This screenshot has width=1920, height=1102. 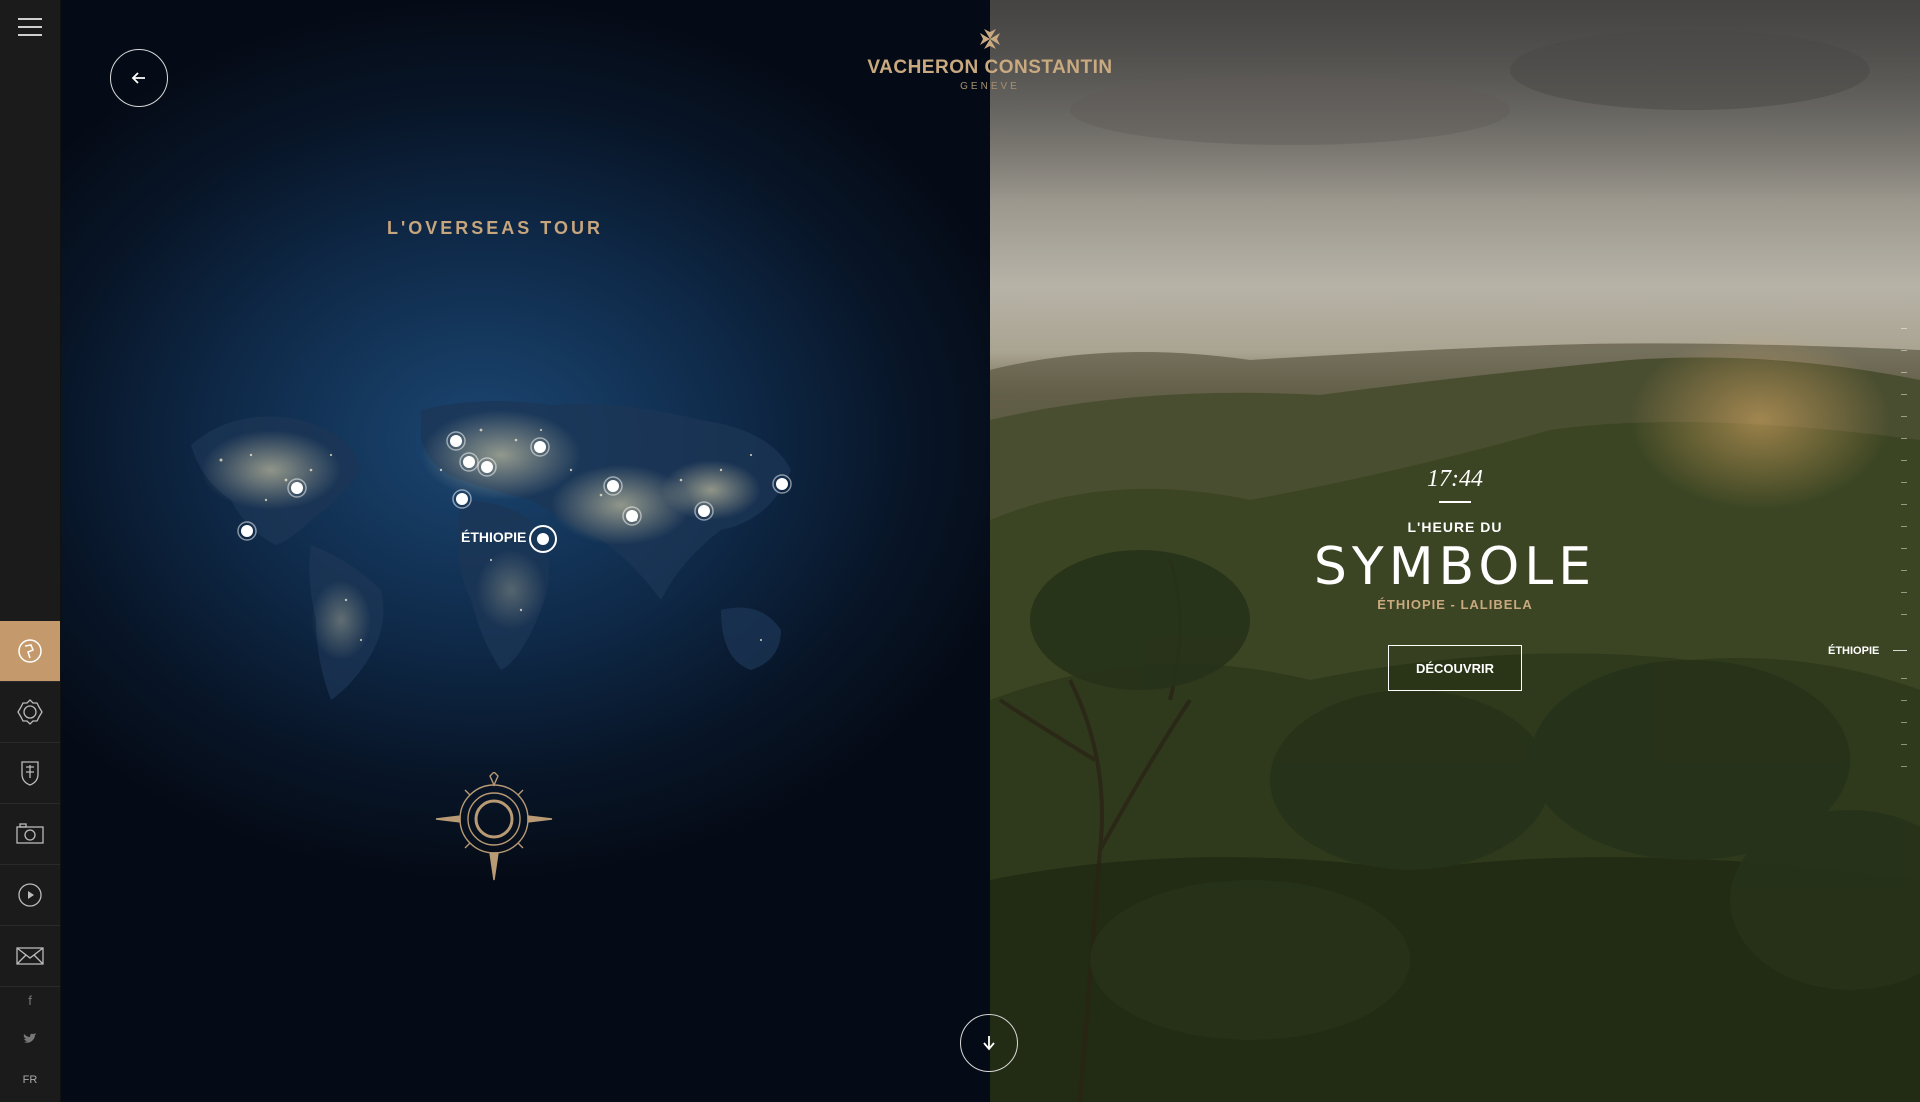 I want to click on brand-city: GENEVE, so click(x=990, y=86).